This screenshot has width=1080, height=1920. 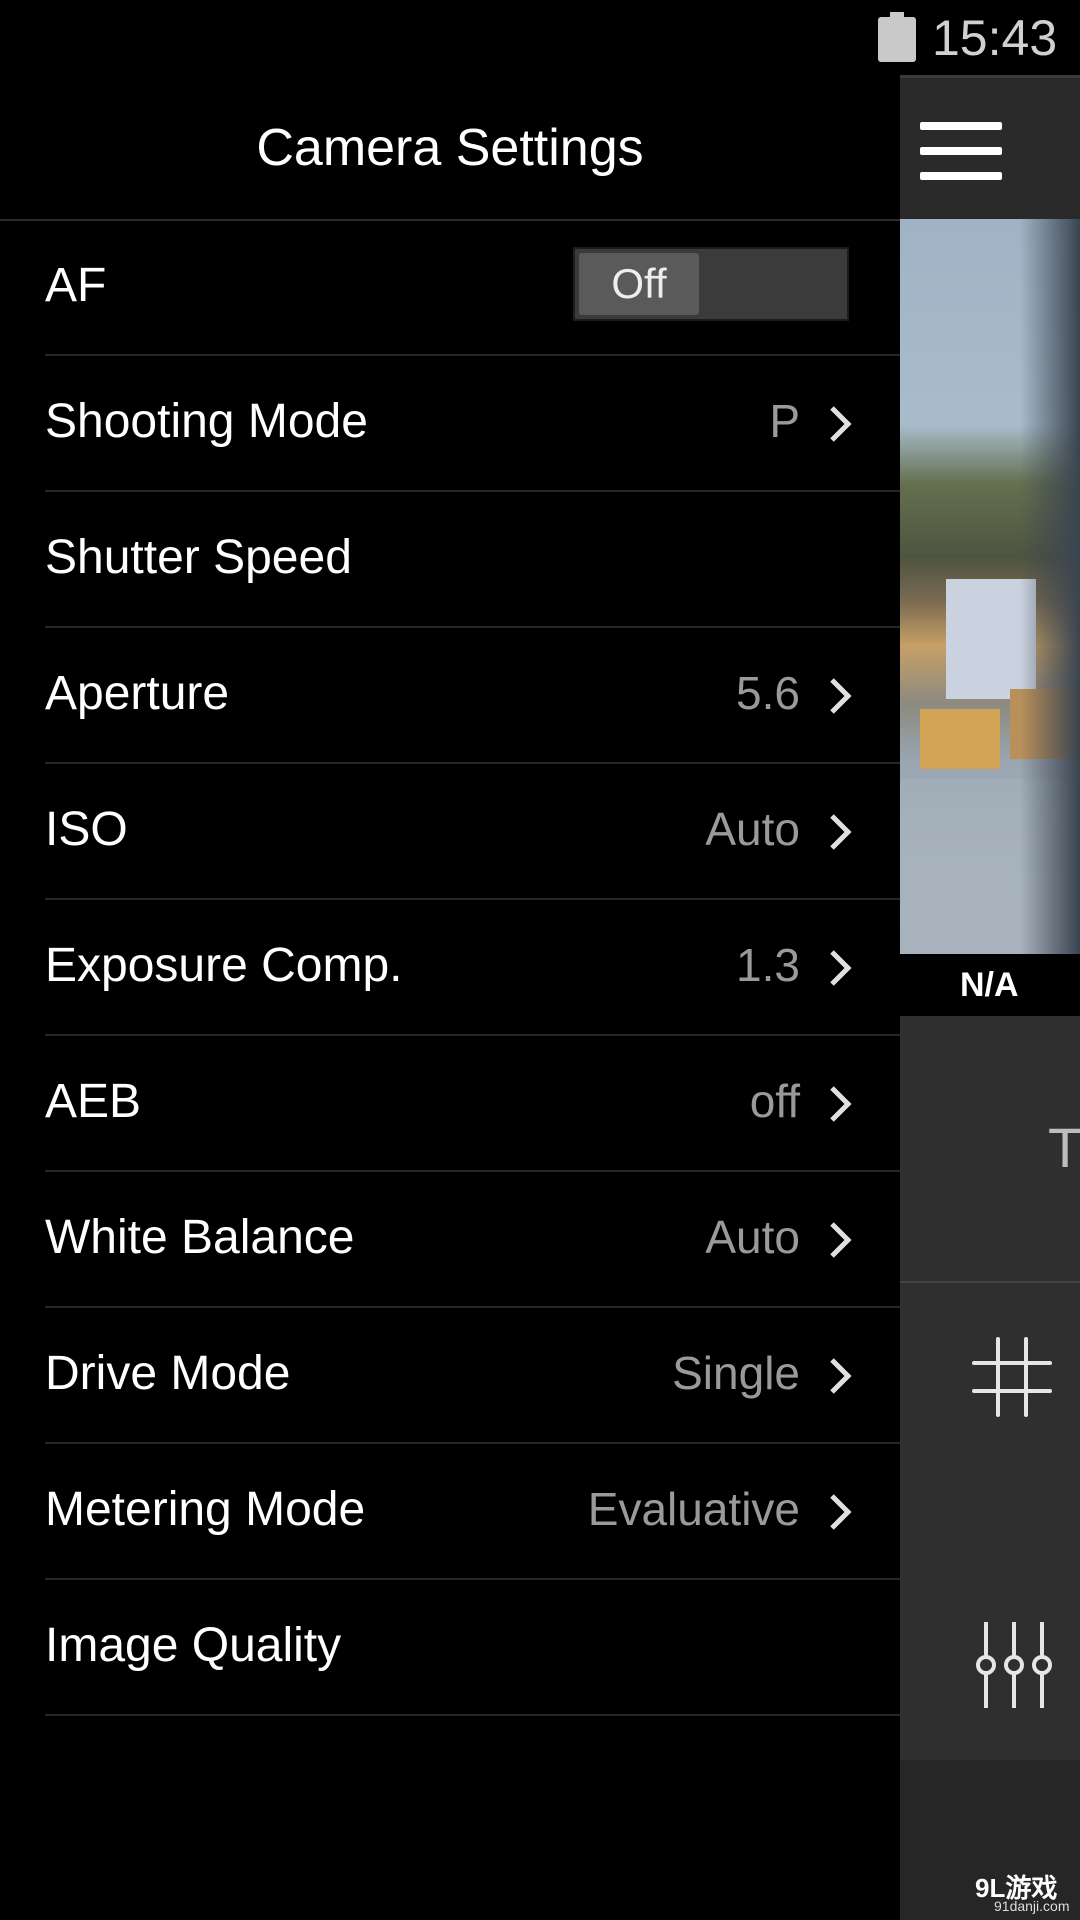 What do you see at coordinates (472, 696) in the screenshot?
I see `setting-row-aperture: Aperture 5.6` at bounding box center [472, 696].